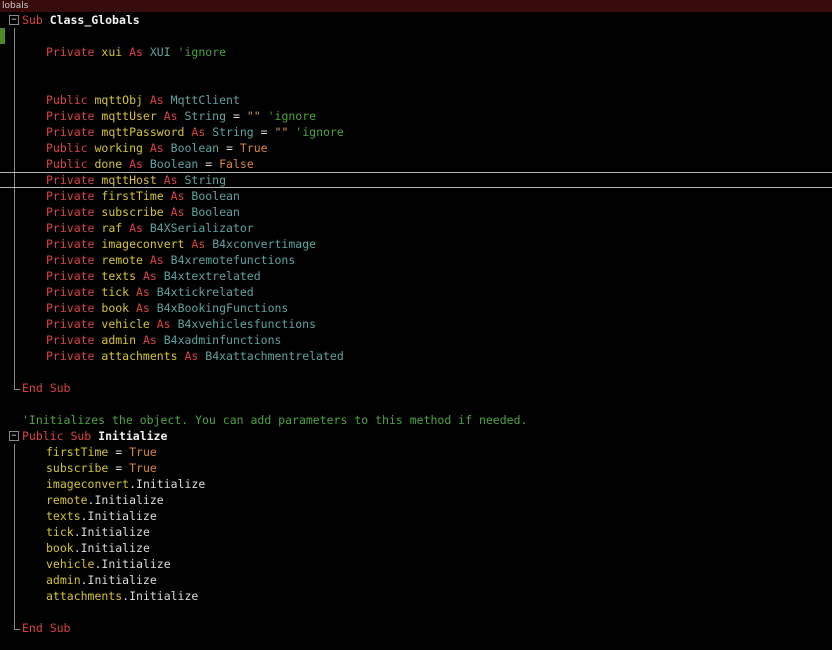  Describe the element at coordinates (416, 228) in the screenshot. I see `code-line: Private raf As B4XSerializator` at that location.